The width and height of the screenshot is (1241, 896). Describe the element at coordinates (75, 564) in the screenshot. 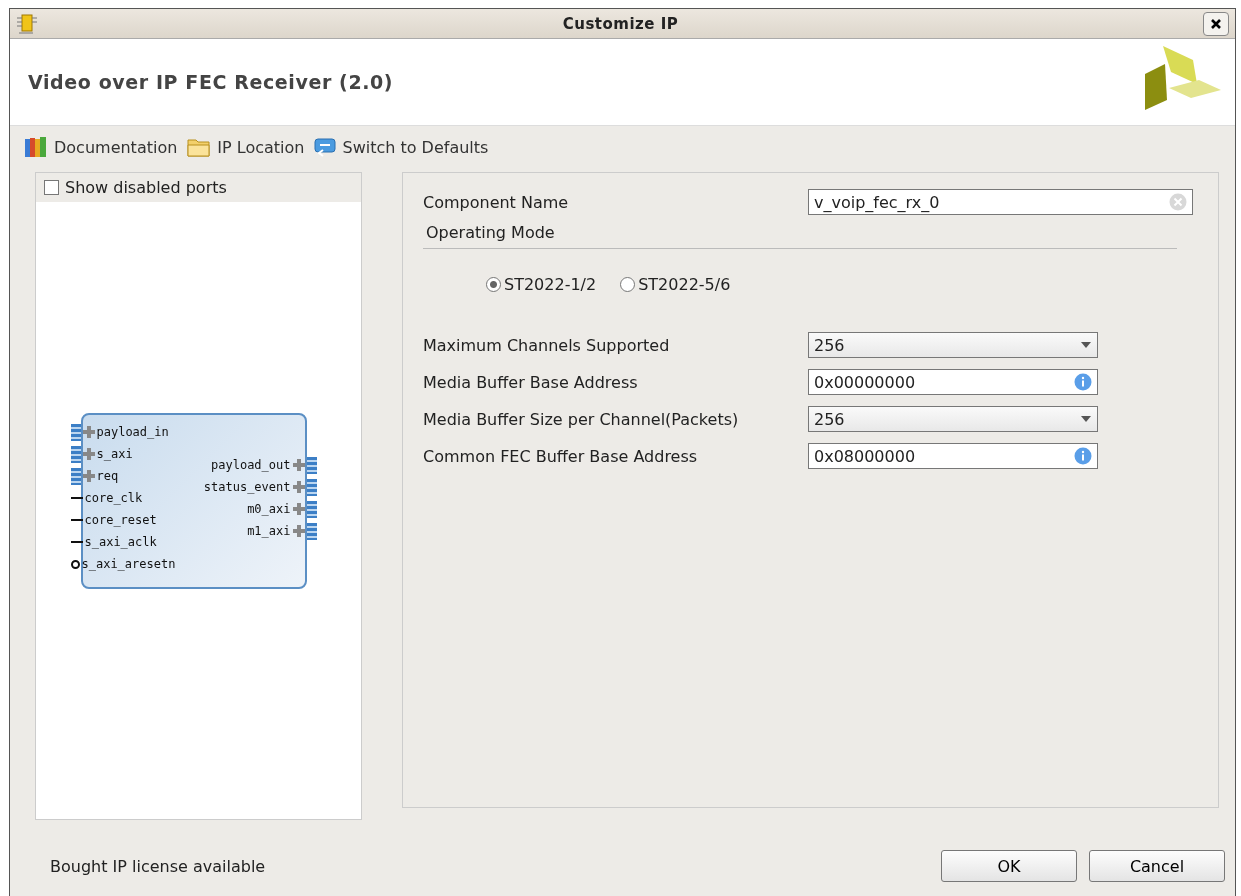

I see `inverted-pin-icon` at that location.